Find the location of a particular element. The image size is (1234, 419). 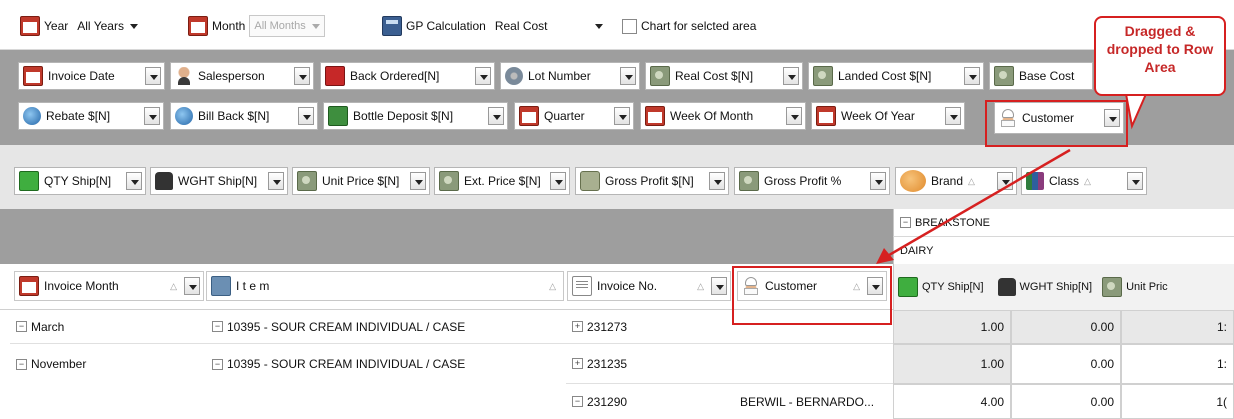

value-header-qty: QTY Ship[N] is located at coordinates (953, 287).